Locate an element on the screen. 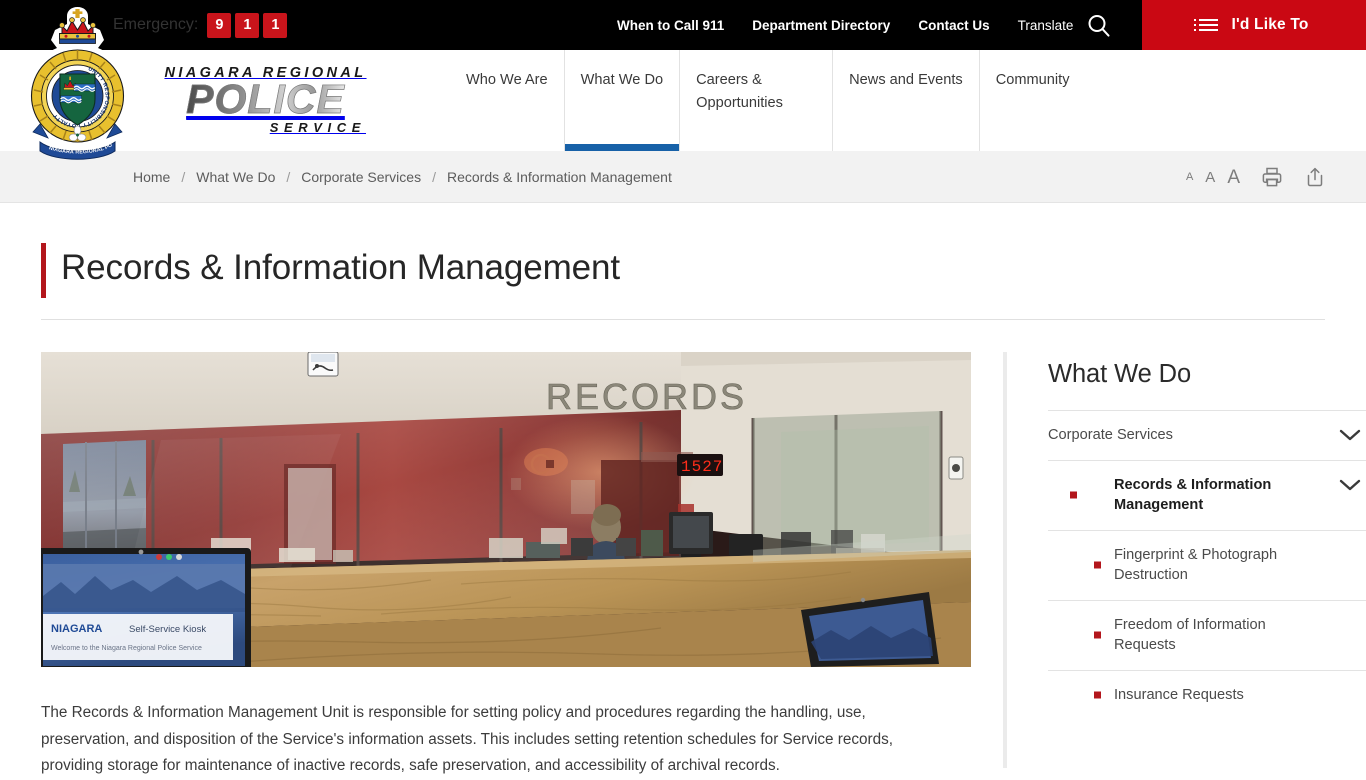 This screenshot has width=1366, height=780. link-when-to-call-911: When to Call 911 is located at coordinates (670, 25).